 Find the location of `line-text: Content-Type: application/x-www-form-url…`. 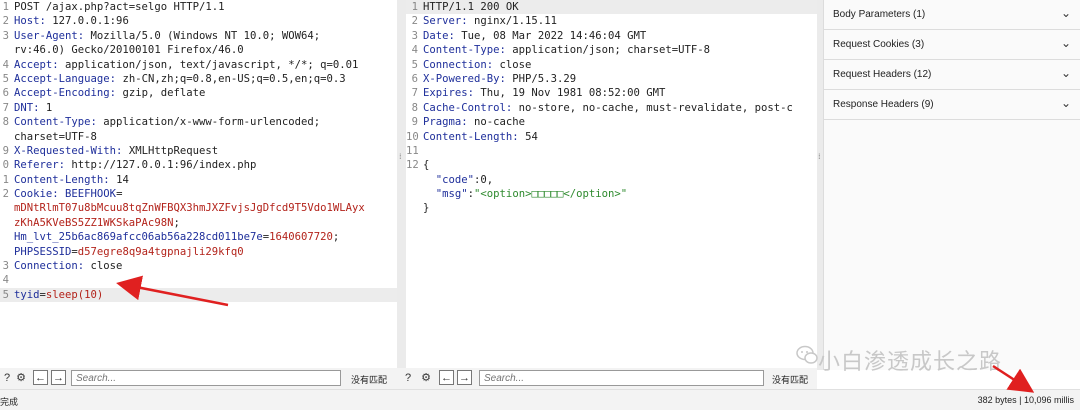

line-text: Content-Type: application/x-www-form-url… is located at coordinates (167, 122).